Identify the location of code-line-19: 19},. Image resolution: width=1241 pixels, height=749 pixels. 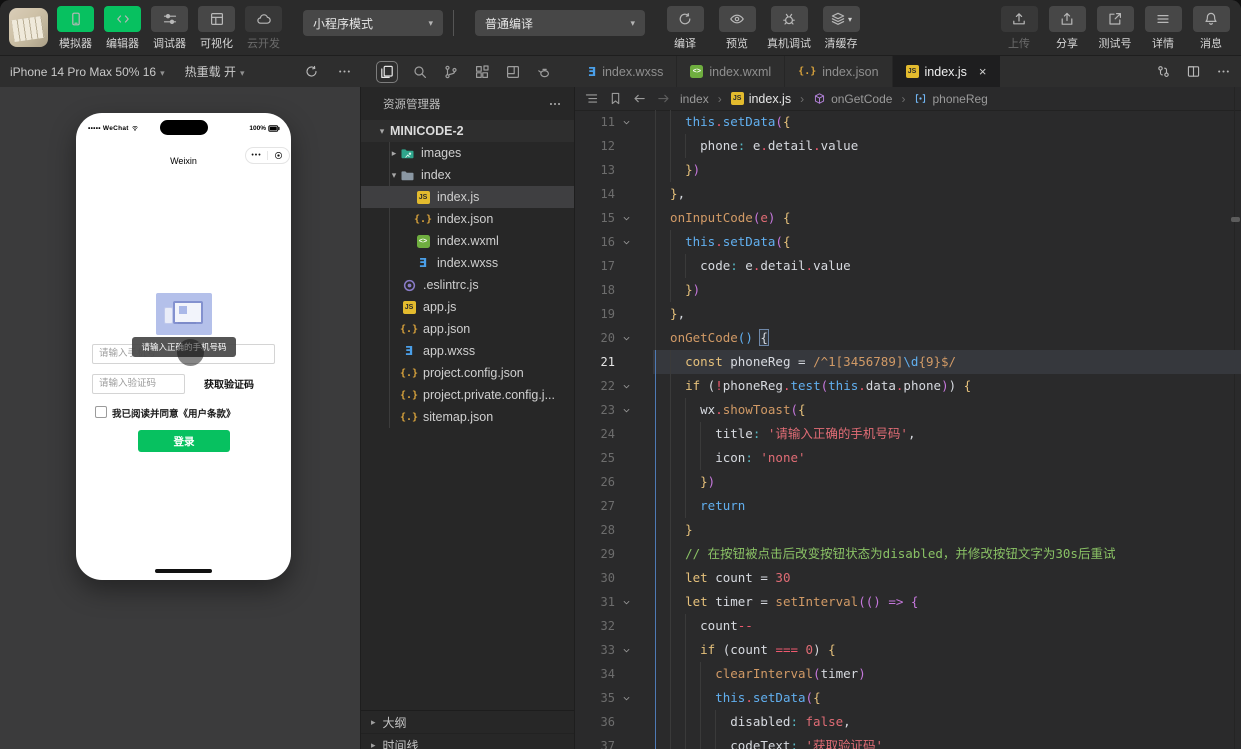
(908, 314).